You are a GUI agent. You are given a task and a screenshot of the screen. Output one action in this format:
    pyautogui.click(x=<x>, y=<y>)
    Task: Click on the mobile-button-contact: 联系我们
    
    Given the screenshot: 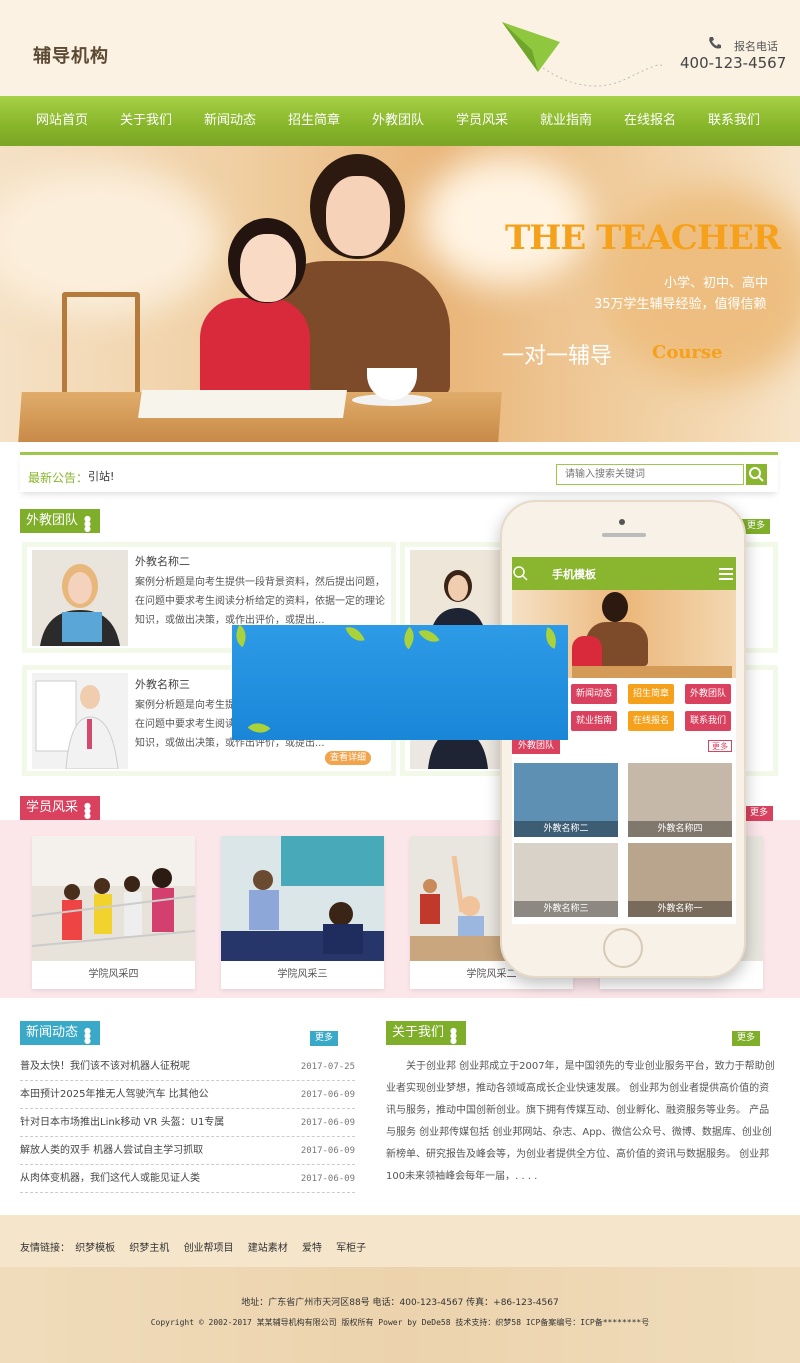 What is the action you would take?
    pyautogui.click(x=708, y=721)
    